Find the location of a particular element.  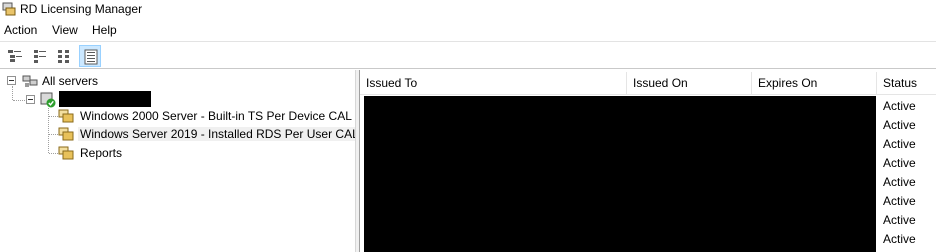

title-bar: RD Licensing Manager is located at coordinates (468, 9).